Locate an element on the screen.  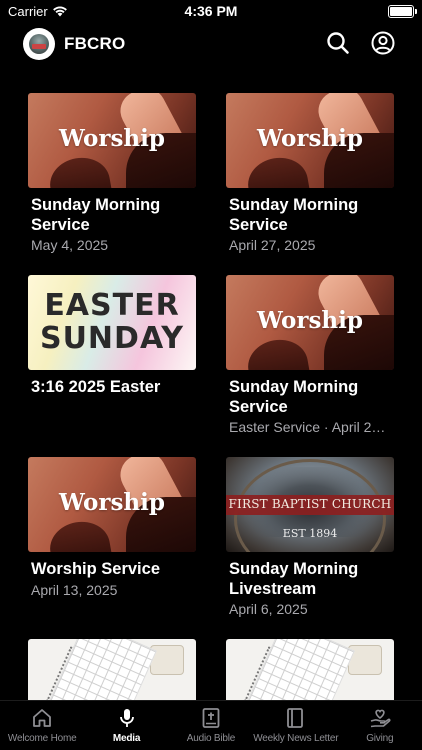
media-card: Worship Worship Service April 13, 2025 is located at coordinates (112, 528).